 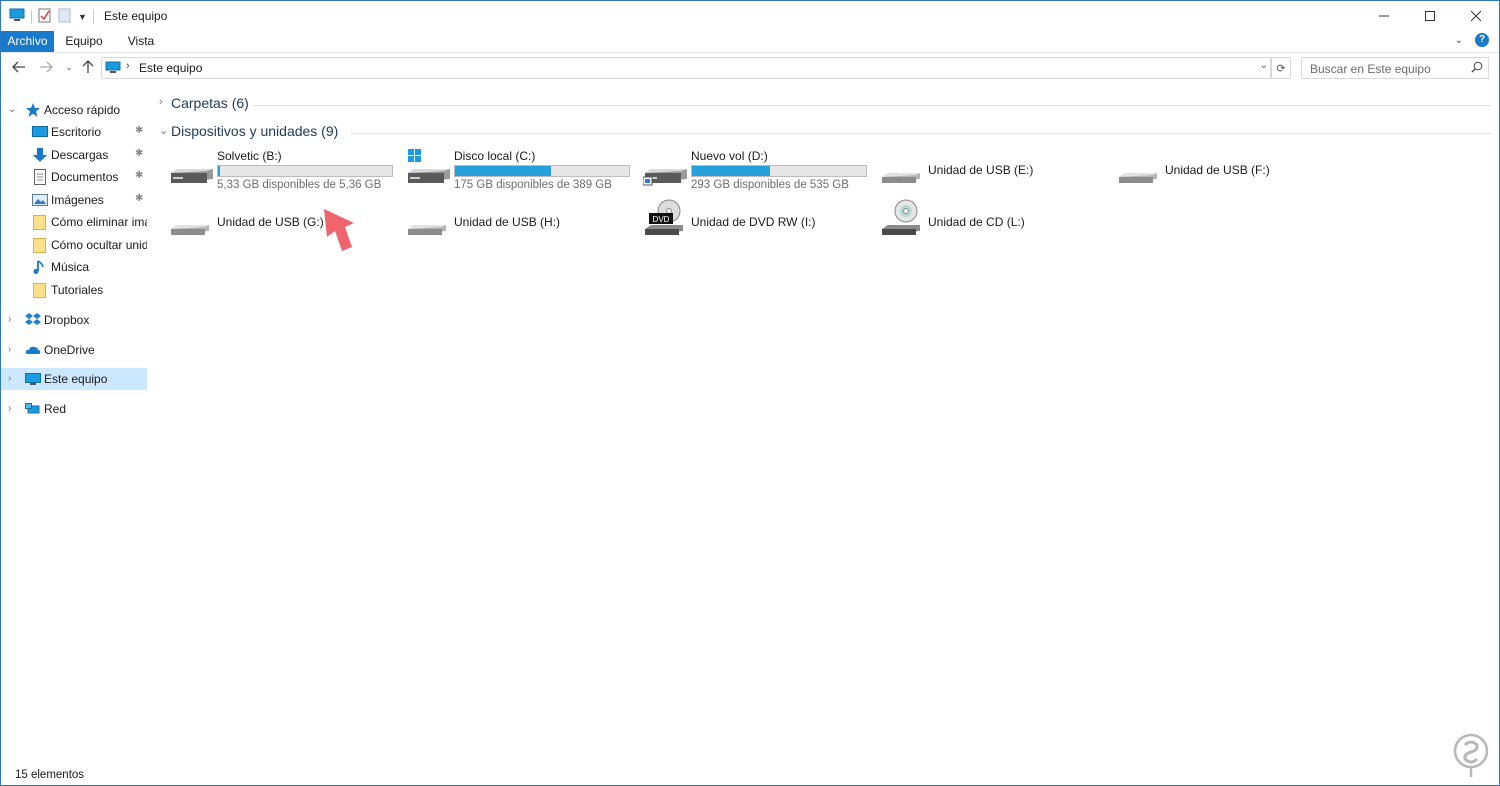 I want to click on drive-name: Unidad de USB (H:), so click(x=507, y=222).